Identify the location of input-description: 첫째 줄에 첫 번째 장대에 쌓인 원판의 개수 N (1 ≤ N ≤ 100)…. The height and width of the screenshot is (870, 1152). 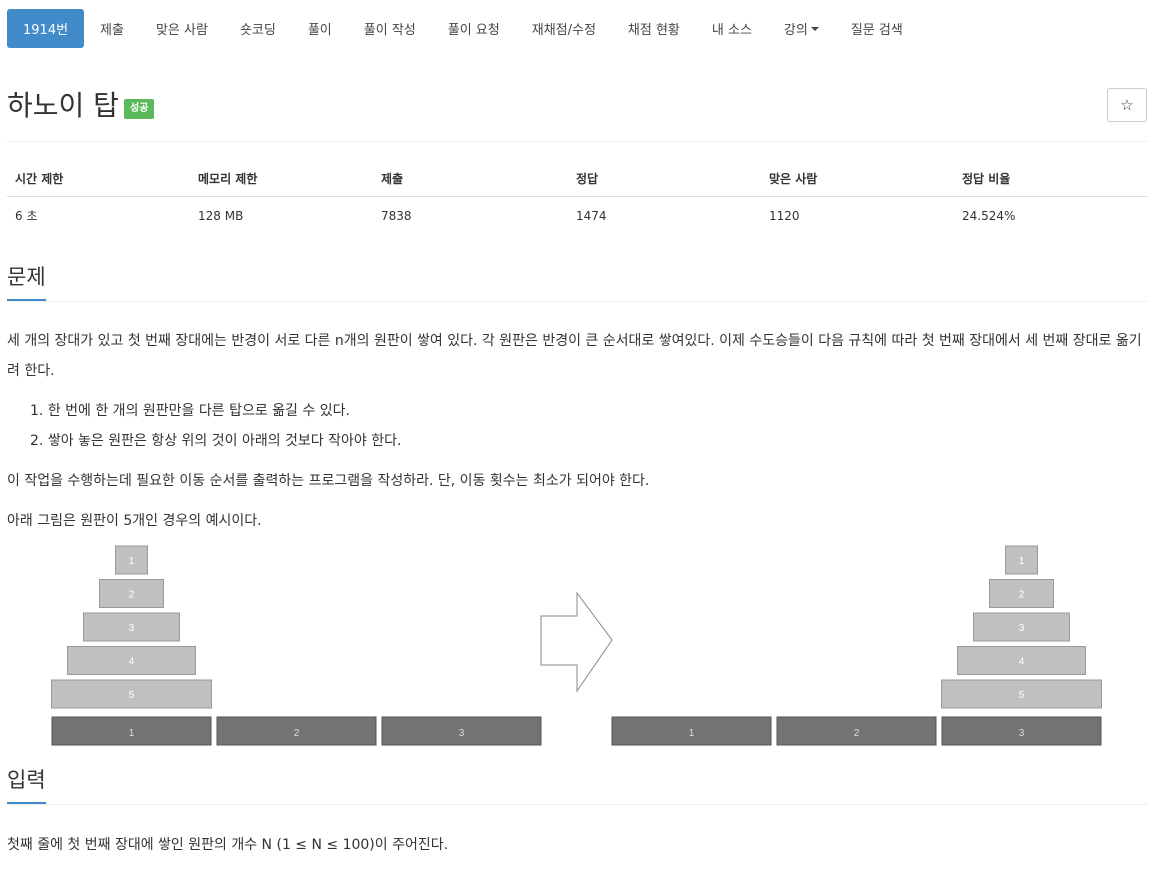
(228, 845).